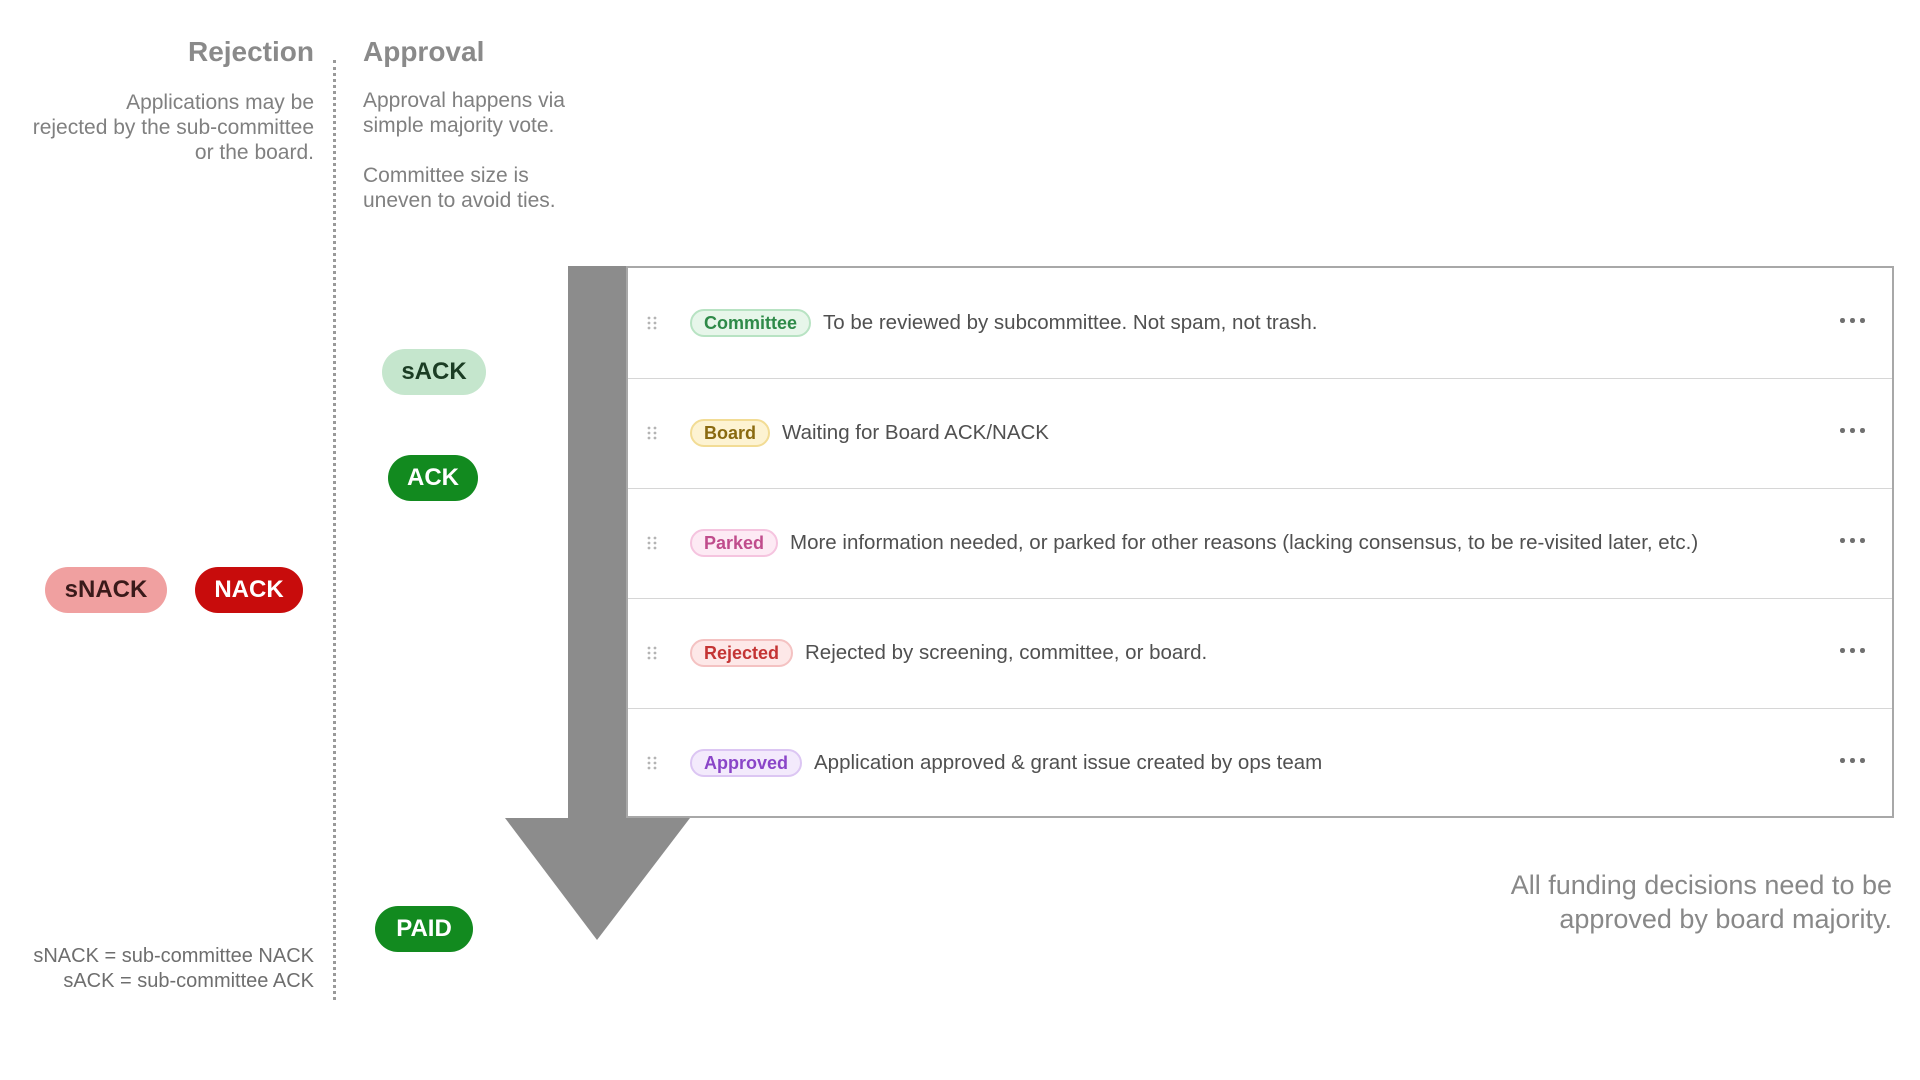 This screenshot has width=1920, height=1080. Describe the element at coordinates (751, 323) in the screenshot. I see `status-badge-committee: Committee` at that location.